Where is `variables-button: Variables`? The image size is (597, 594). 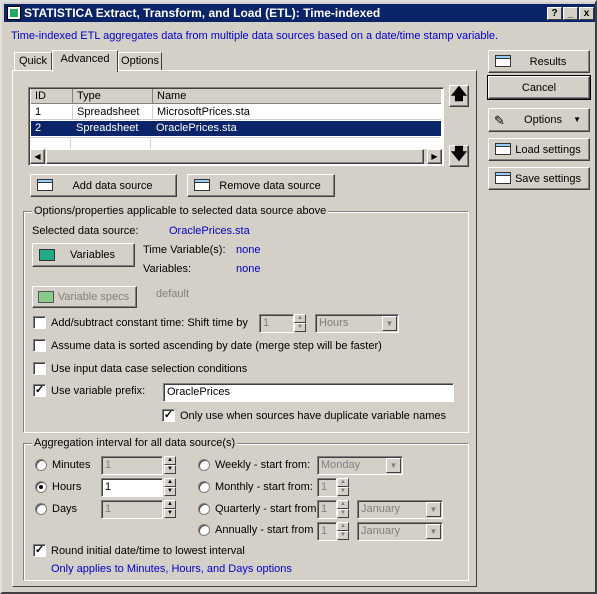
variables-button: Variables is located at coordinates (83, 255).